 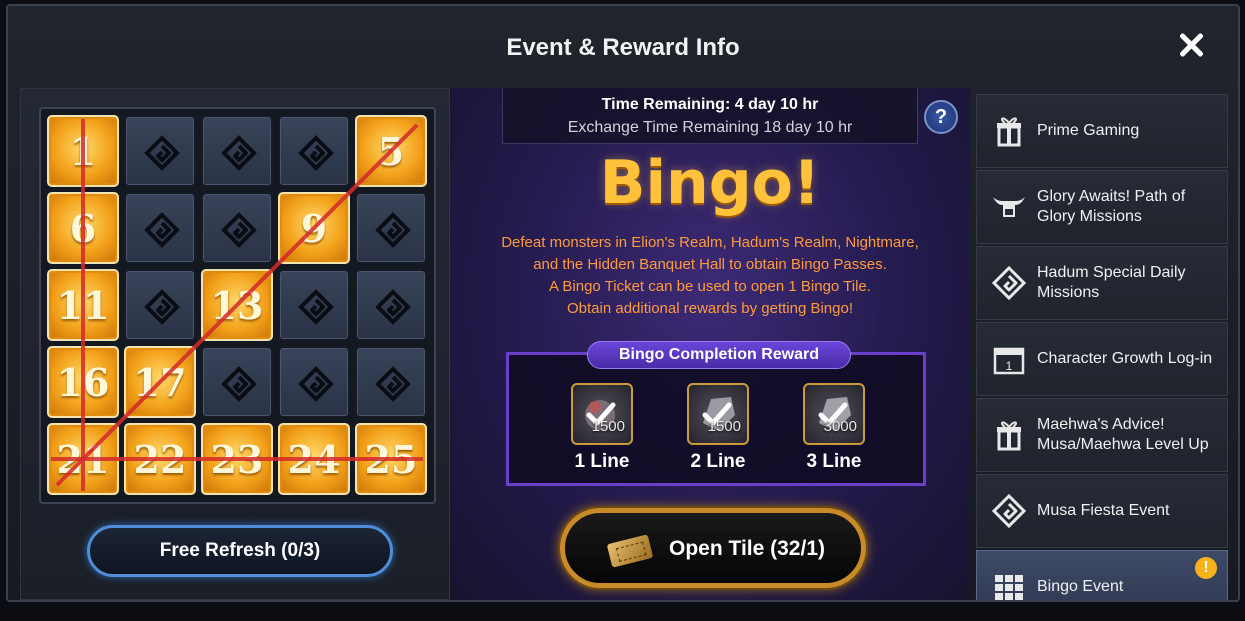 I want to click on tile-number: 24, so click(x=314, y=459).